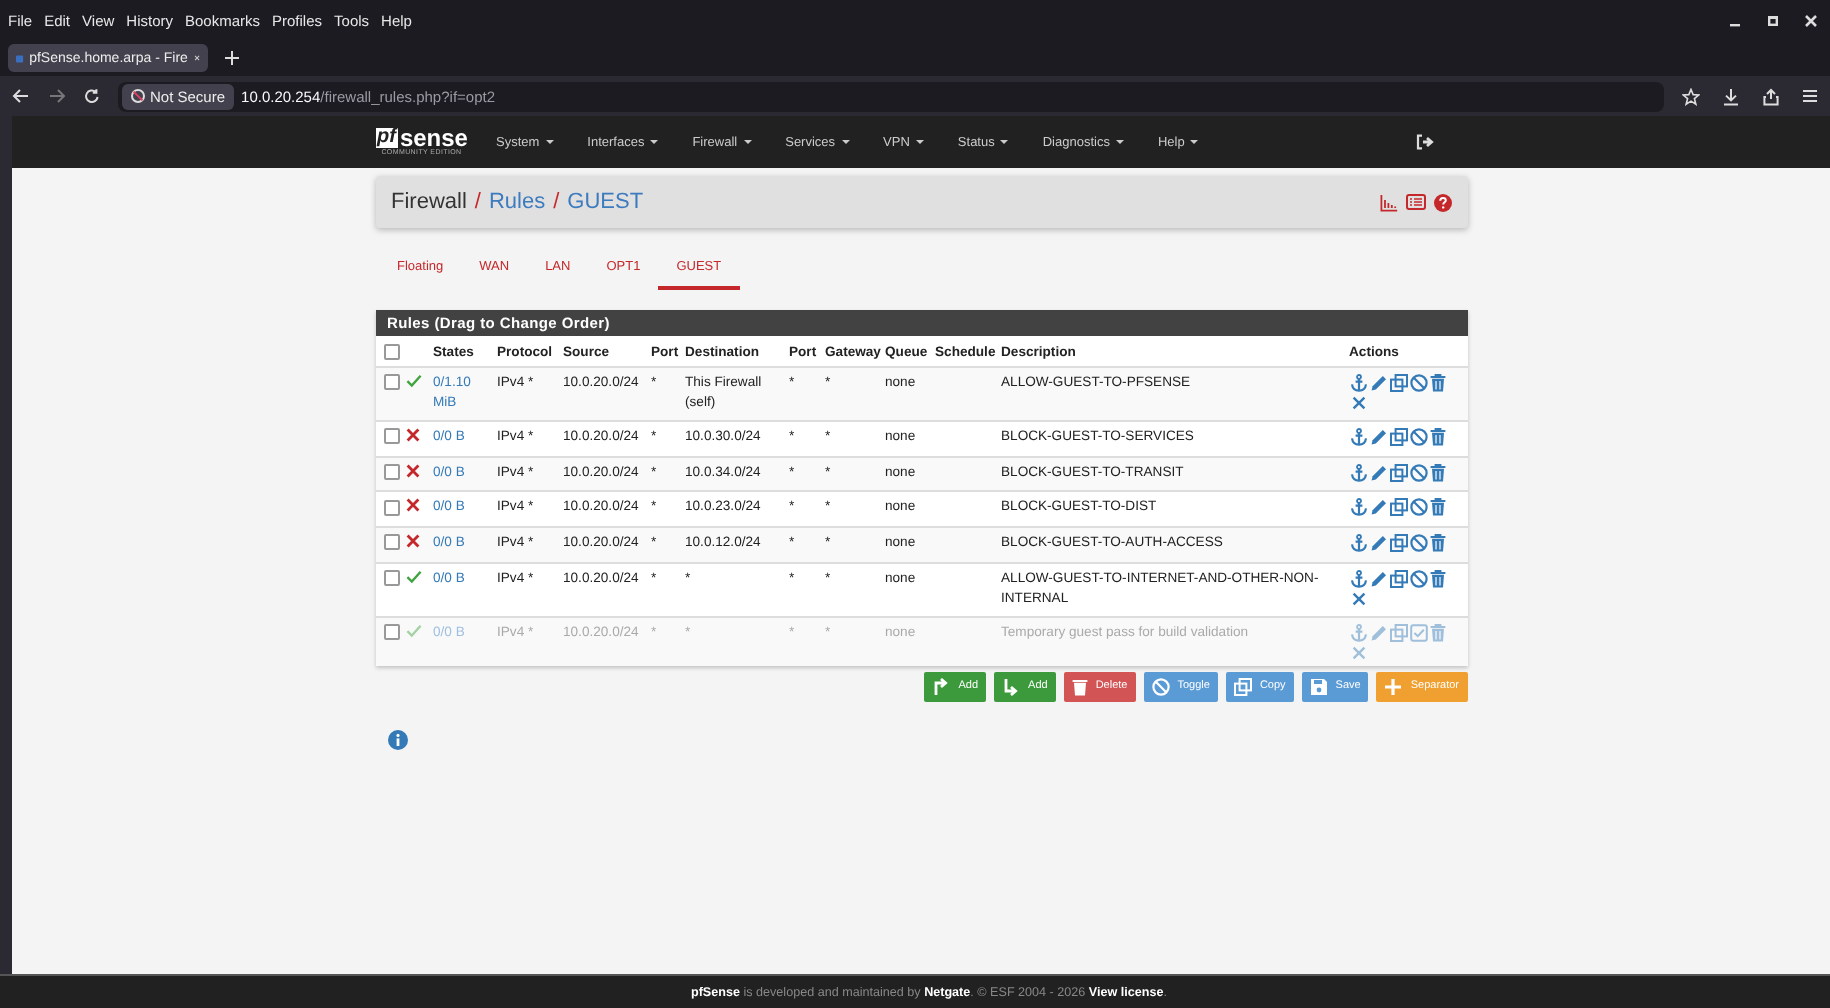 This screenshot has width=1830, height=1008. Describe the element at coordinates (92, 96) in the screenshot. I see `reload-icon` at that location.